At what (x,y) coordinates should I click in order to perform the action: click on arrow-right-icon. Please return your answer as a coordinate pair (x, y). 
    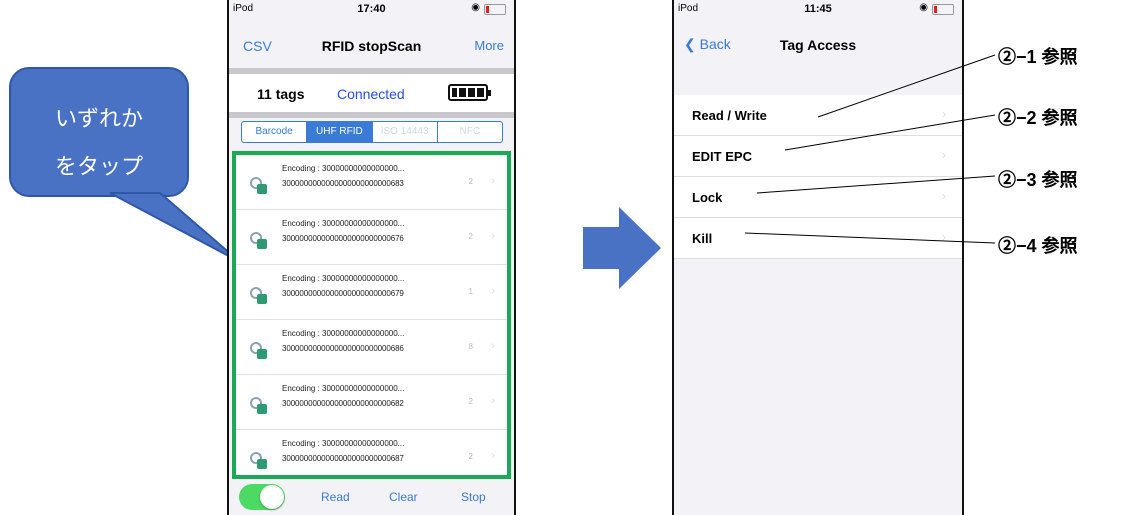
    Looking at the image, I should click on (622, 248).